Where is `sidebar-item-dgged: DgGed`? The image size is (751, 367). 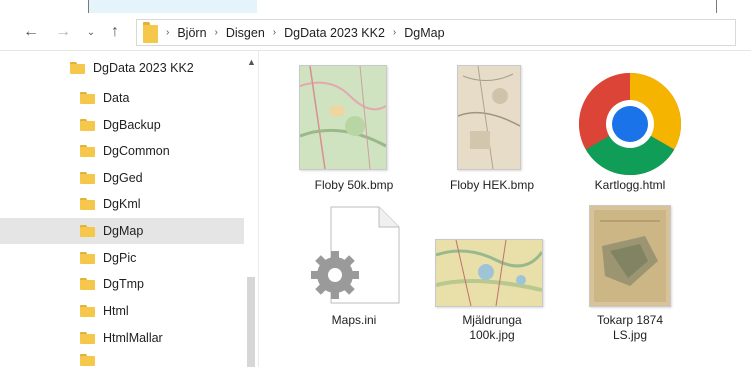
sidebar-item-dgged: DgGed is located at coordinates (122, 178).